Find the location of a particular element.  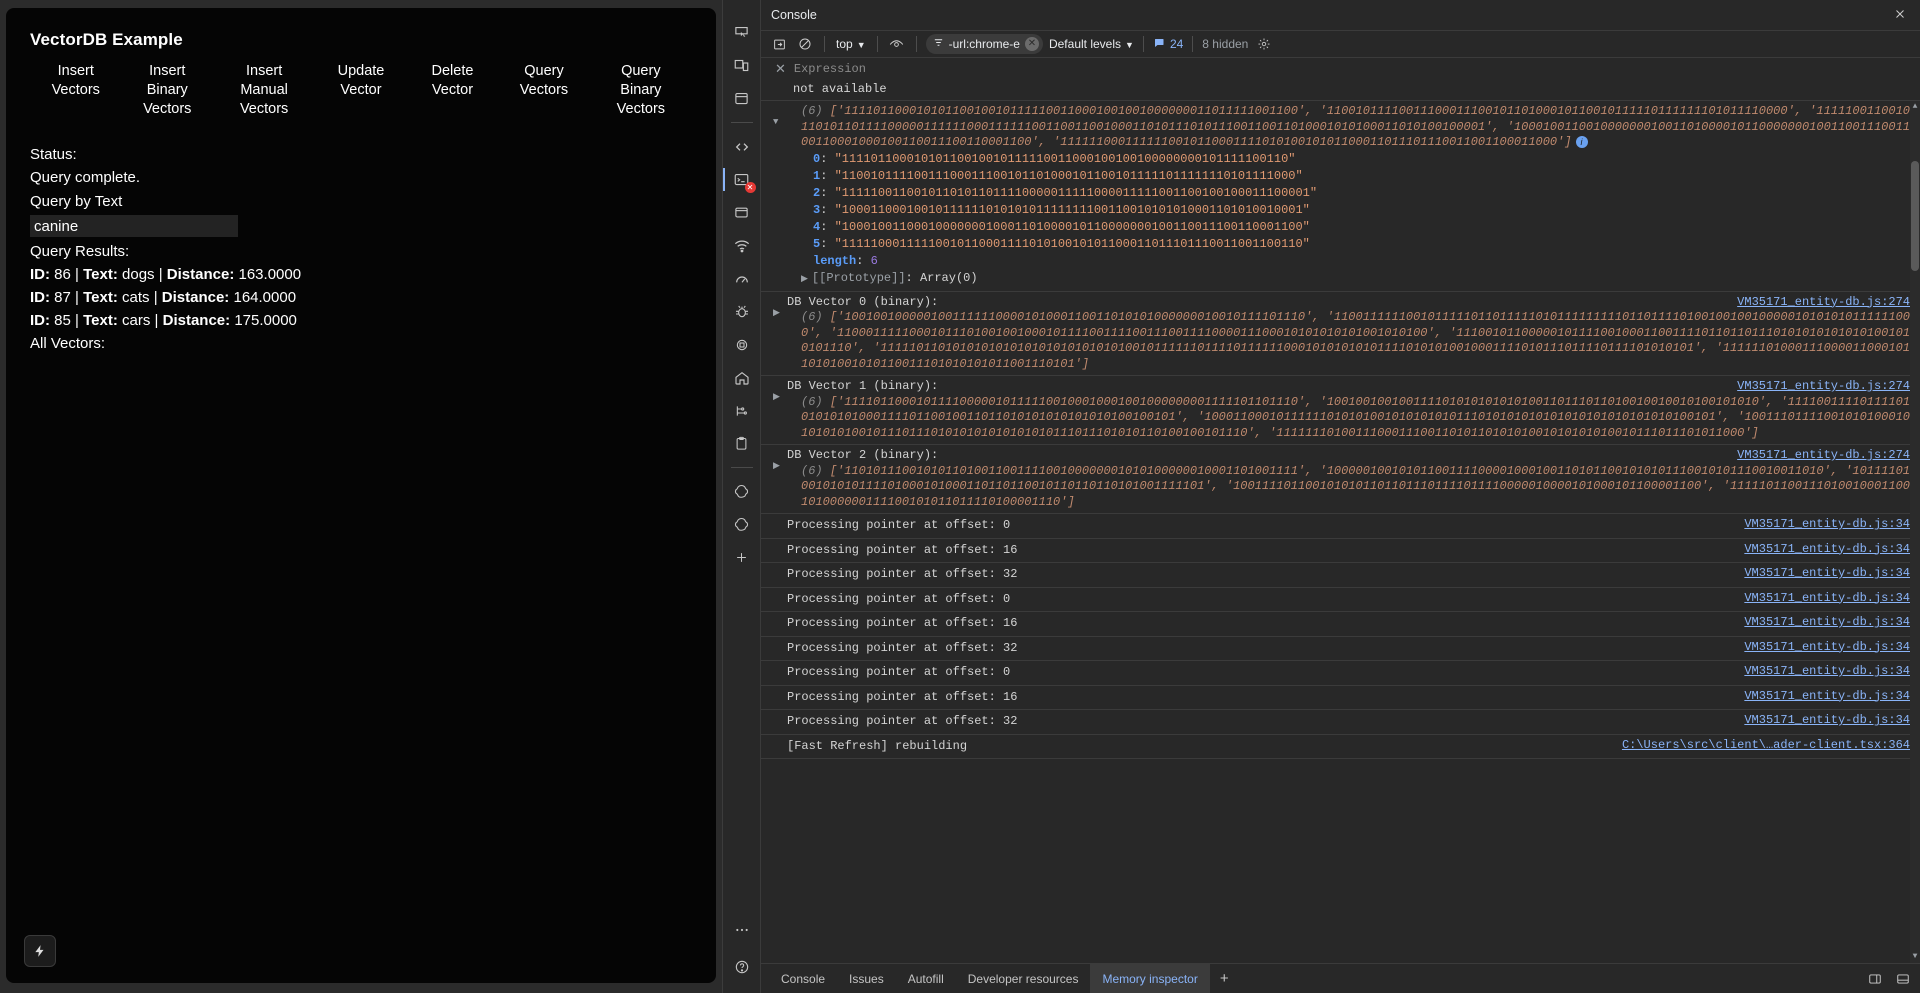

update-vector-button: Update Vector is located at coordinates (361, 81).